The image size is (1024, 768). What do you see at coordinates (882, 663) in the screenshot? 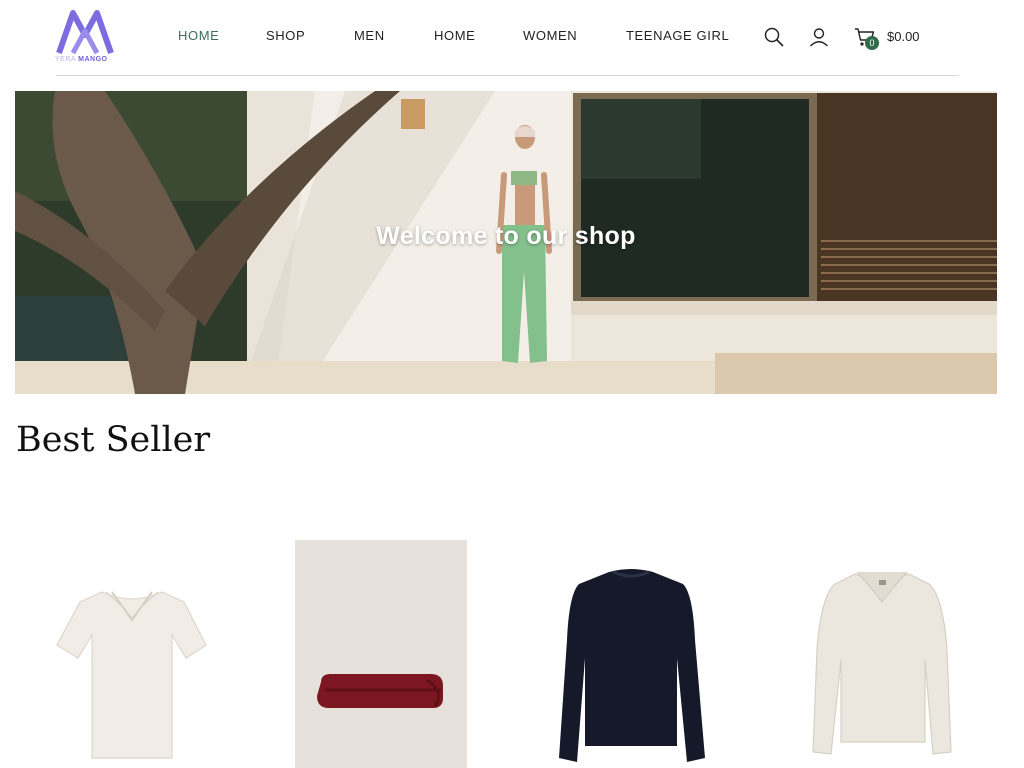
I see `product-image-cream-sweater` at bounding box center [882, 663].